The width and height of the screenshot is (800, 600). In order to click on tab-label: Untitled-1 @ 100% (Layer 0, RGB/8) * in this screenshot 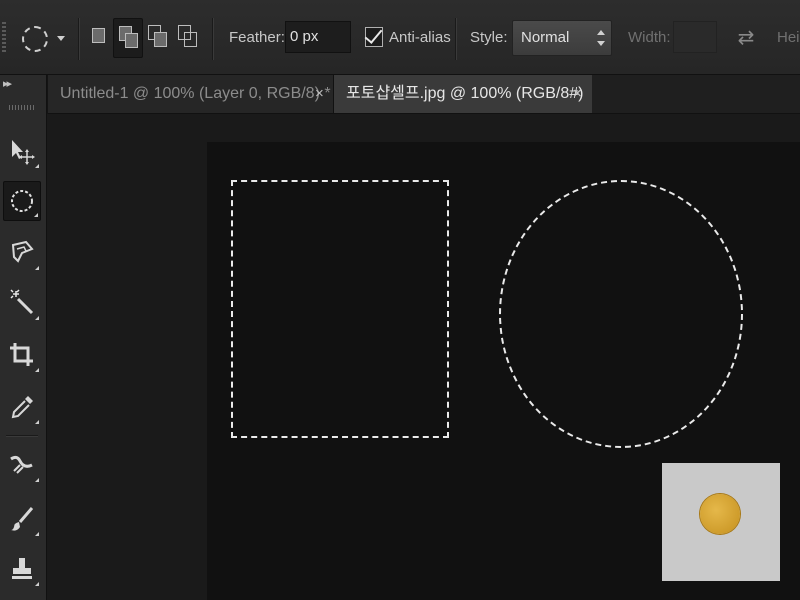, I will do `click(195, 93)`.